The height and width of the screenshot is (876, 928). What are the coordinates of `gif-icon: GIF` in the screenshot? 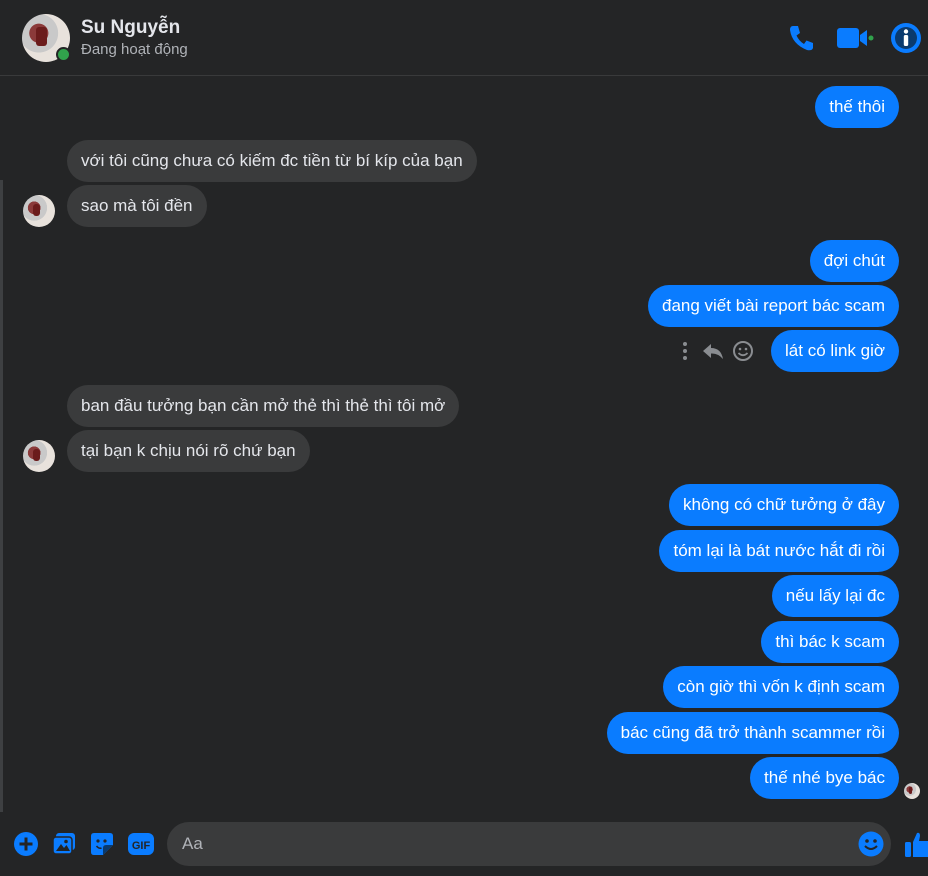 It's located at (141, 844).